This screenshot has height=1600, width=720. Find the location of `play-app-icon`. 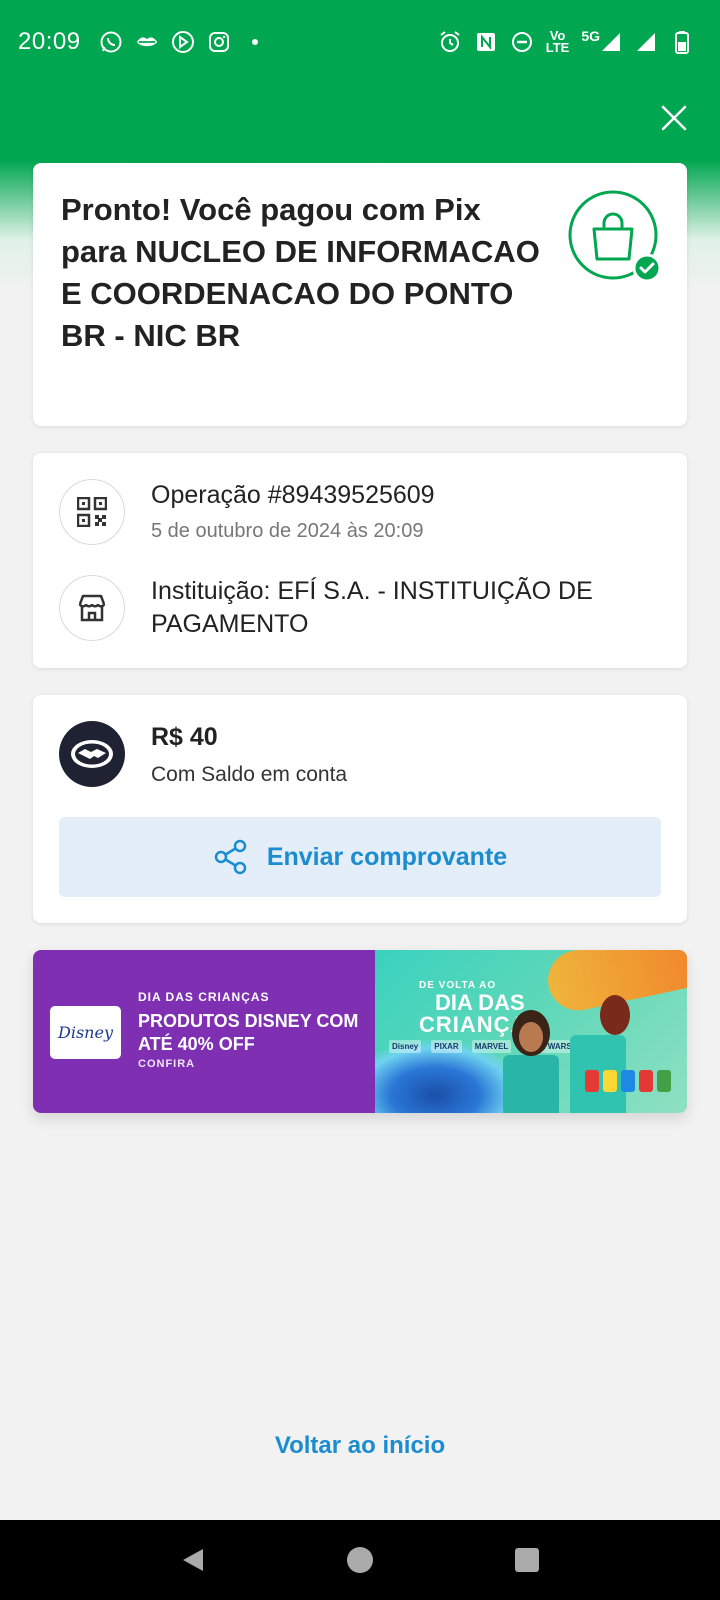

play-app-icon is located at coordinates (183, 42).